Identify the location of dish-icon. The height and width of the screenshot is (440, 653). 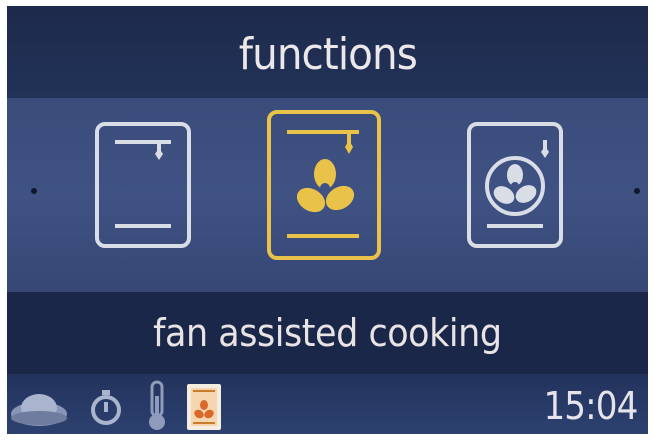
(39, 406).